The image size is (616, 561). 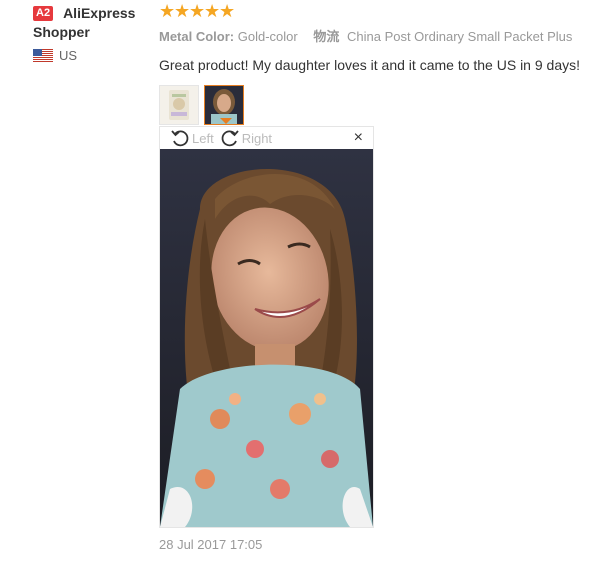 What do you see at coordinates (93, 33) in the screenshot?
I see `reviewer-info: A2 AliExpress Shopper US` at bounding box center [93, 33].